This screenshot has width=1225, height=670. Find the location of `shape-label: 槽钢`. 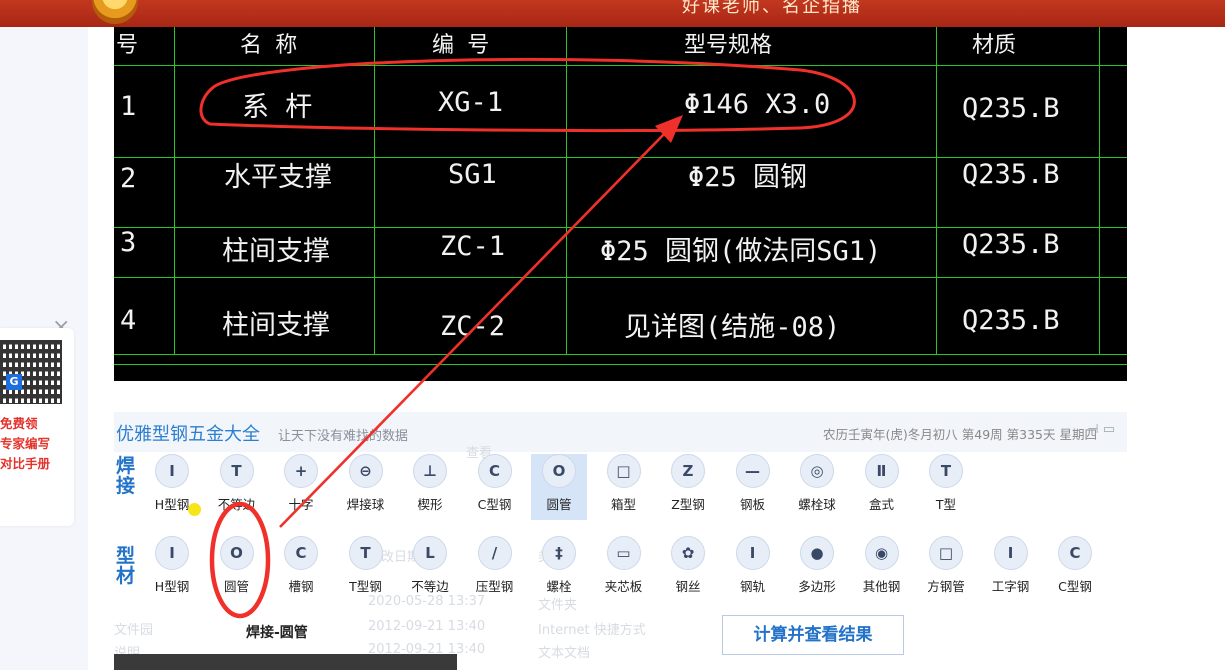

shape-label: 槽钢 is located at coordinates (301, 586).